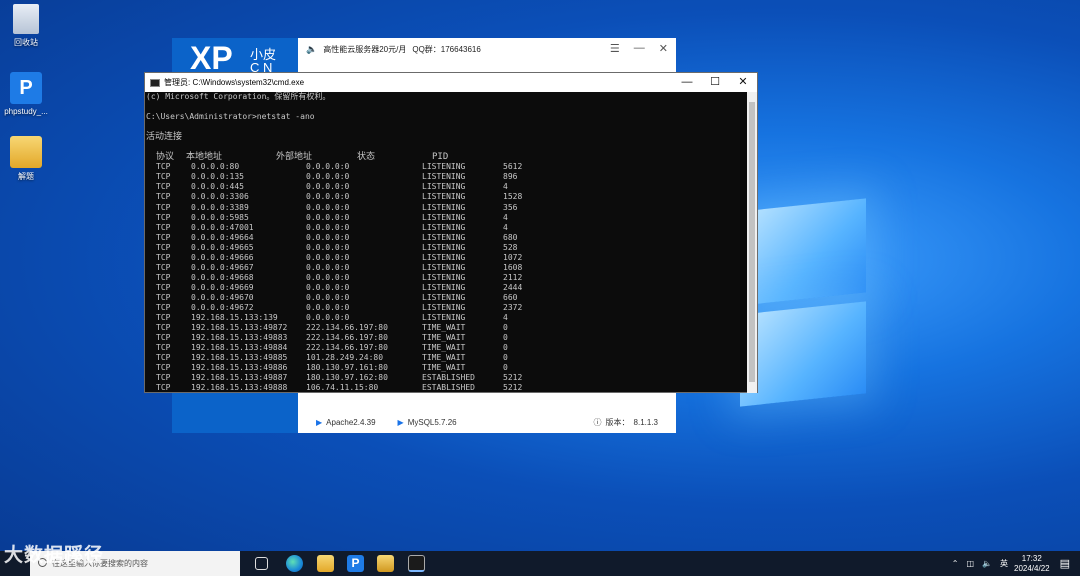 The height and width of the screenshot is (576, 1080). What do you see at coordinates (325, 563) in the screenshot?
I see `file-explorer-icon` at bounding box center [325, 563].